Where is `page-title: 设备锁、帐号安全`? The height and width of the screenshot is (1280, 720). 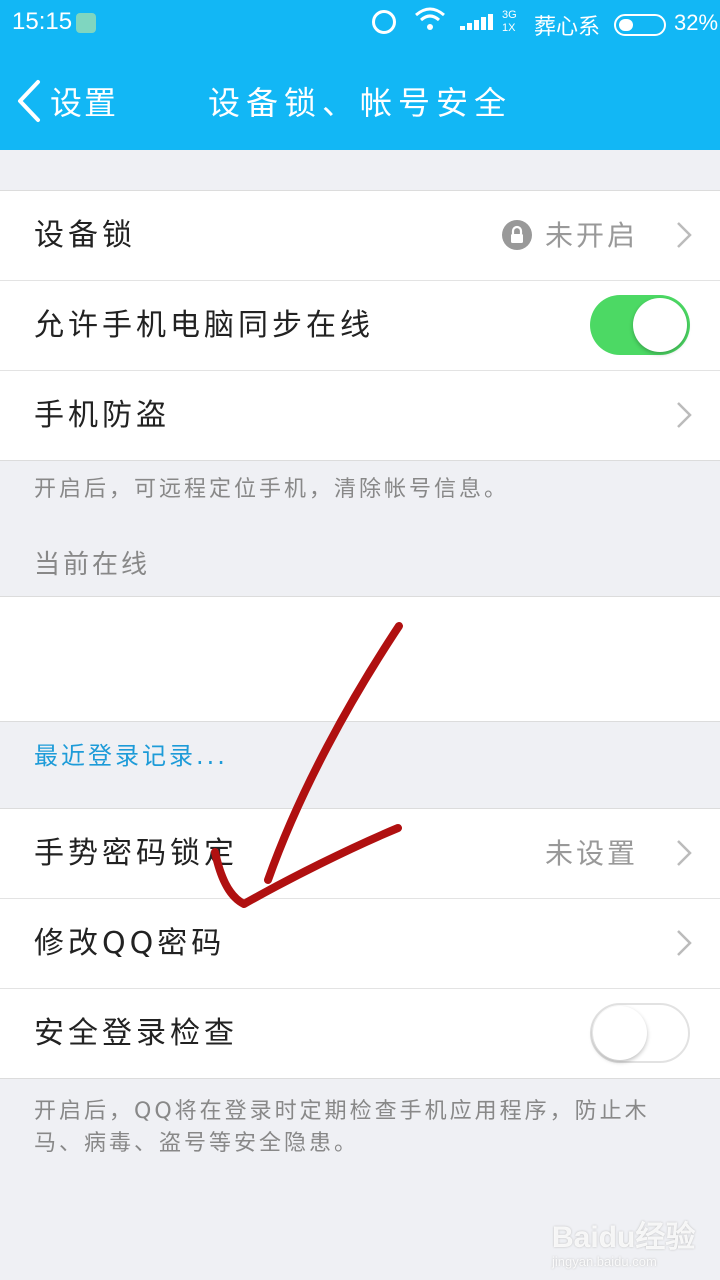
page-title: 设备锁、帐号安全 is located at coordinates (359, 103).